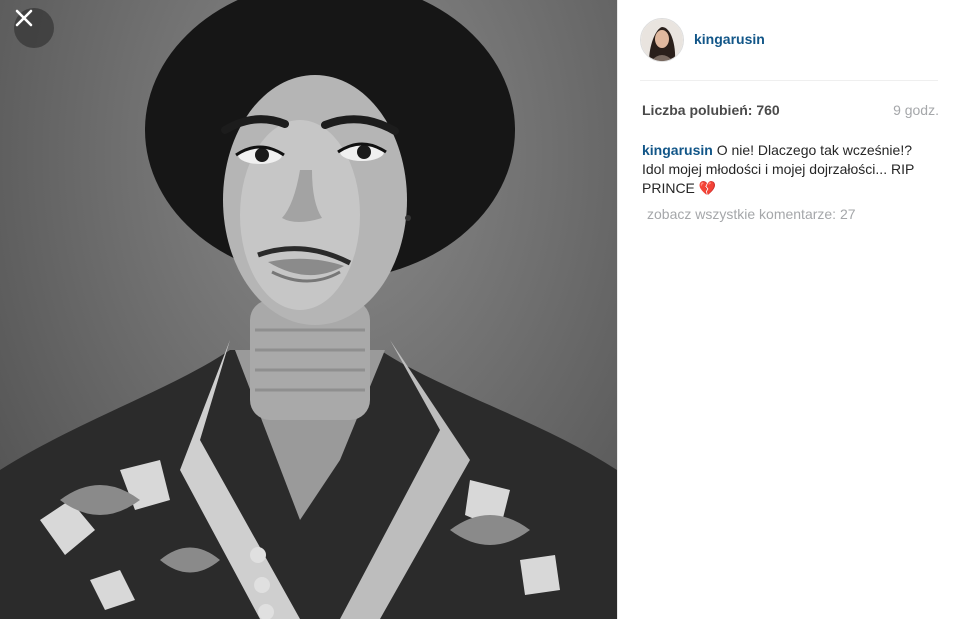 Image resolution: width=960 pixels, height=619 pixels. I want to click on close-icon, so click(24, 18).